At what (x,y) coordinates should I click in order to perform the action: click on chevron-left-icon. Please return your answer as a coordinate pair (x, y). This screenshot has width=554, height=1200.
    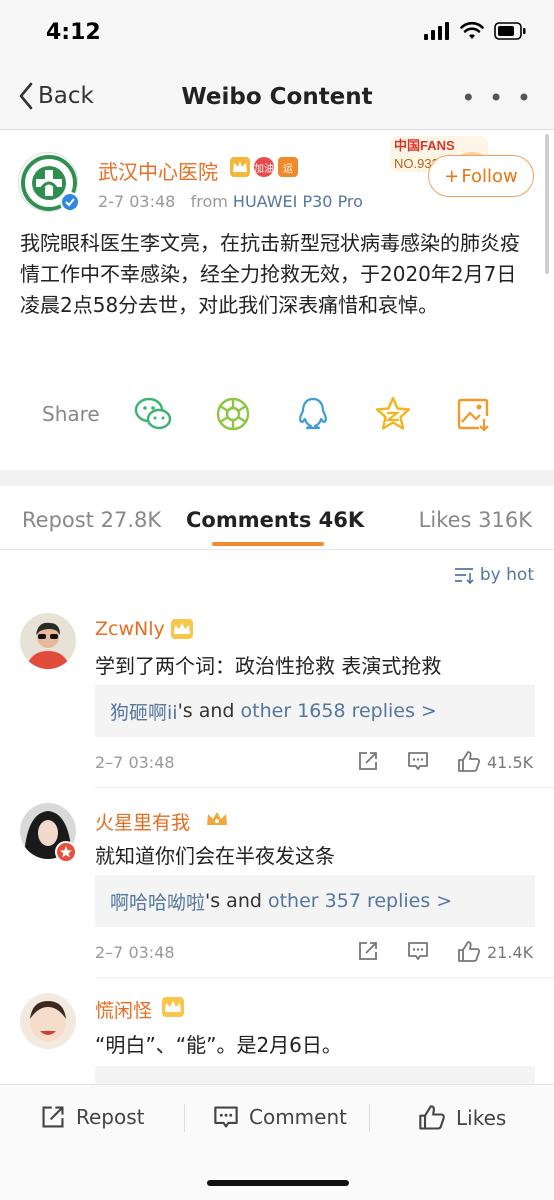
    Looking at the image, I should click on (26, 96).